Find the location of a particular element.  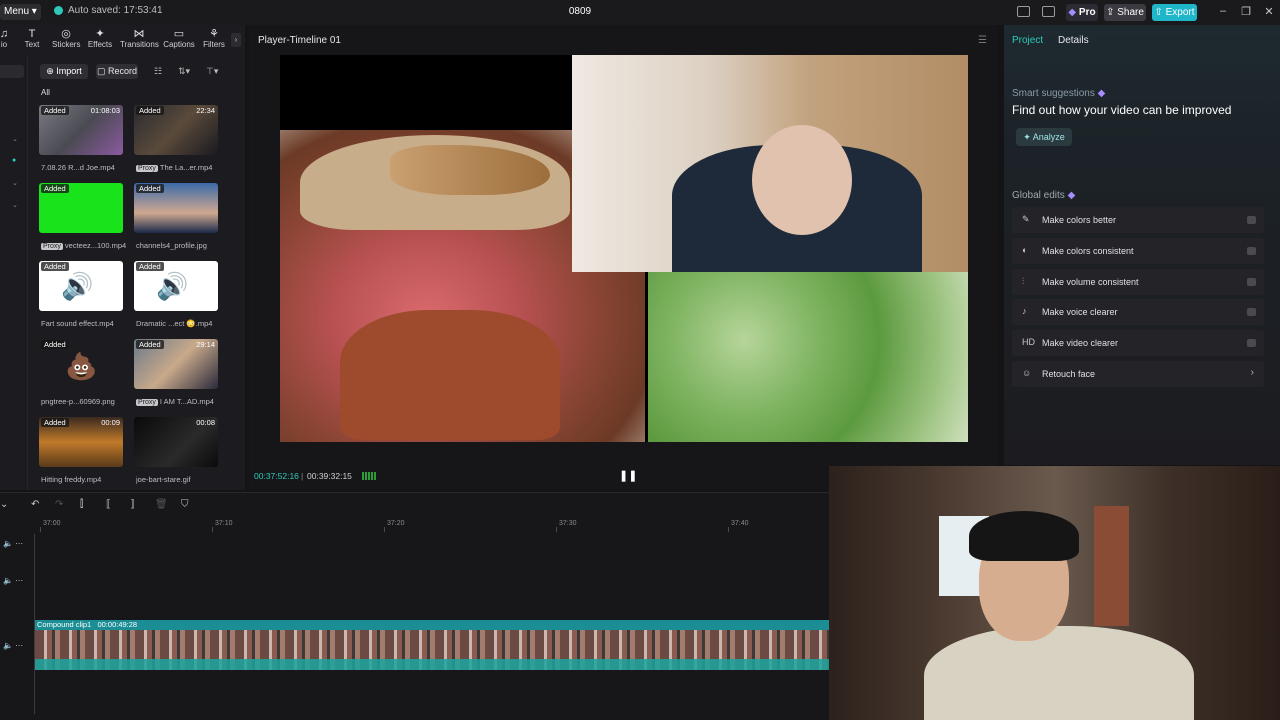

global-edit-item: ♪ Make voice clearer is located at coordinates (1138, 312).